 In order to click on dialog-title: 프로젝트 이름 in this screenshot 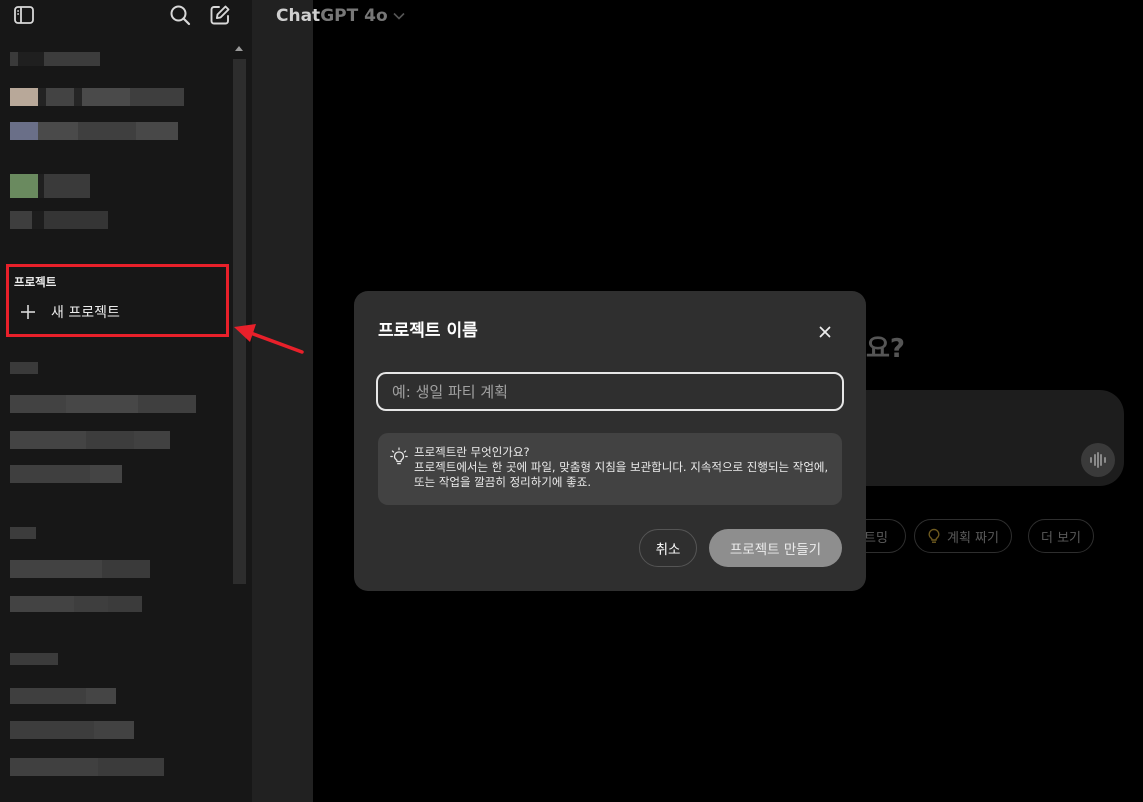, I will do `click(428, 331)`.